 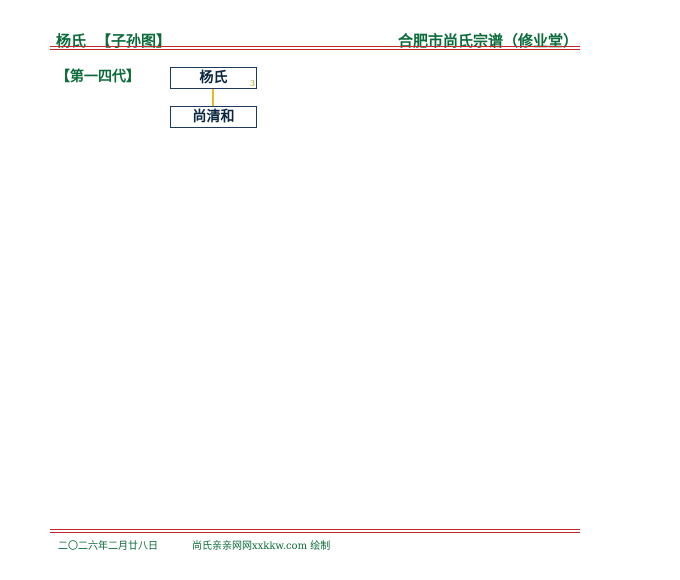 I want to click on lineage-connector, so click(x=213, y=97).